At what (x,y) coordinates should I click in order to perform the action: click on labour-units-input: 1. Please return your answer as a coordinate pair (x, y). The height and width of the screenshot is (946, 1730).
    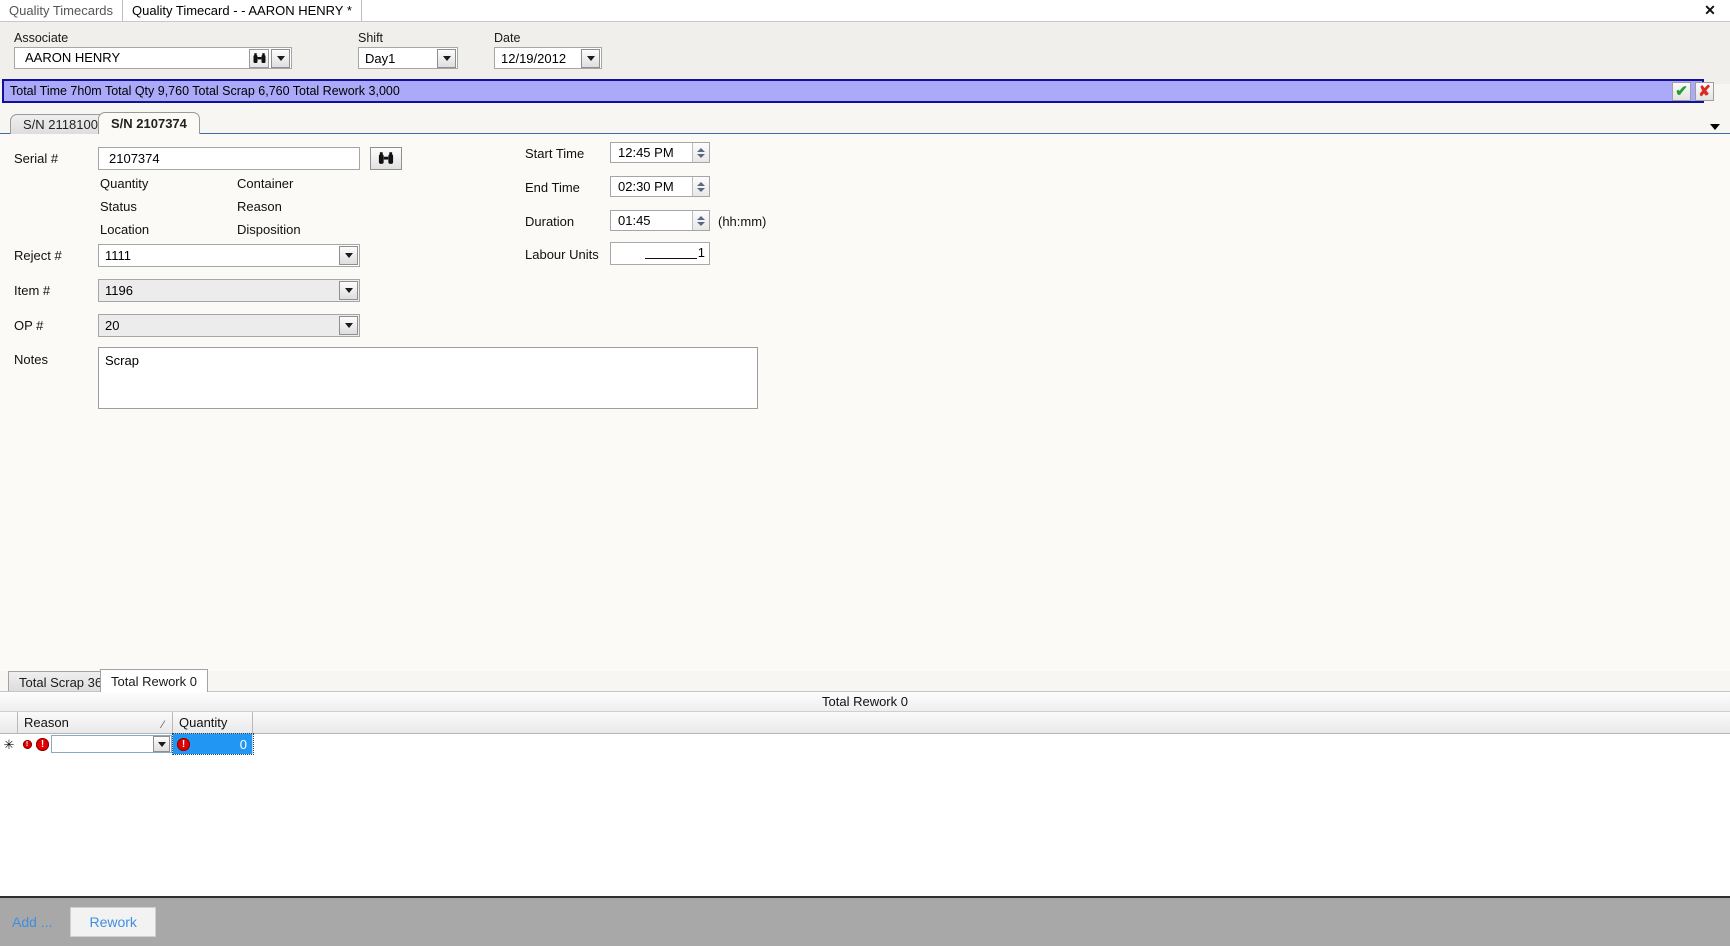
    Looking at the image, I should click on (660, 253).